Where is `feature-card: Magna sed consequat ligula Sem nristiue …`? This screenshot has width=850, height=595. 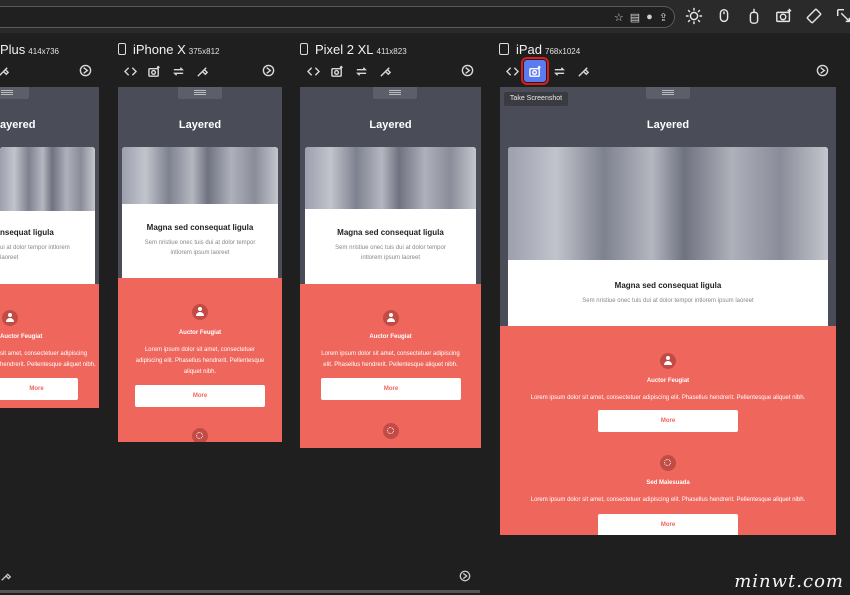
feature-card: Magna sed consequat ligula Sem nristiue … is located at coordinates (668, 236).